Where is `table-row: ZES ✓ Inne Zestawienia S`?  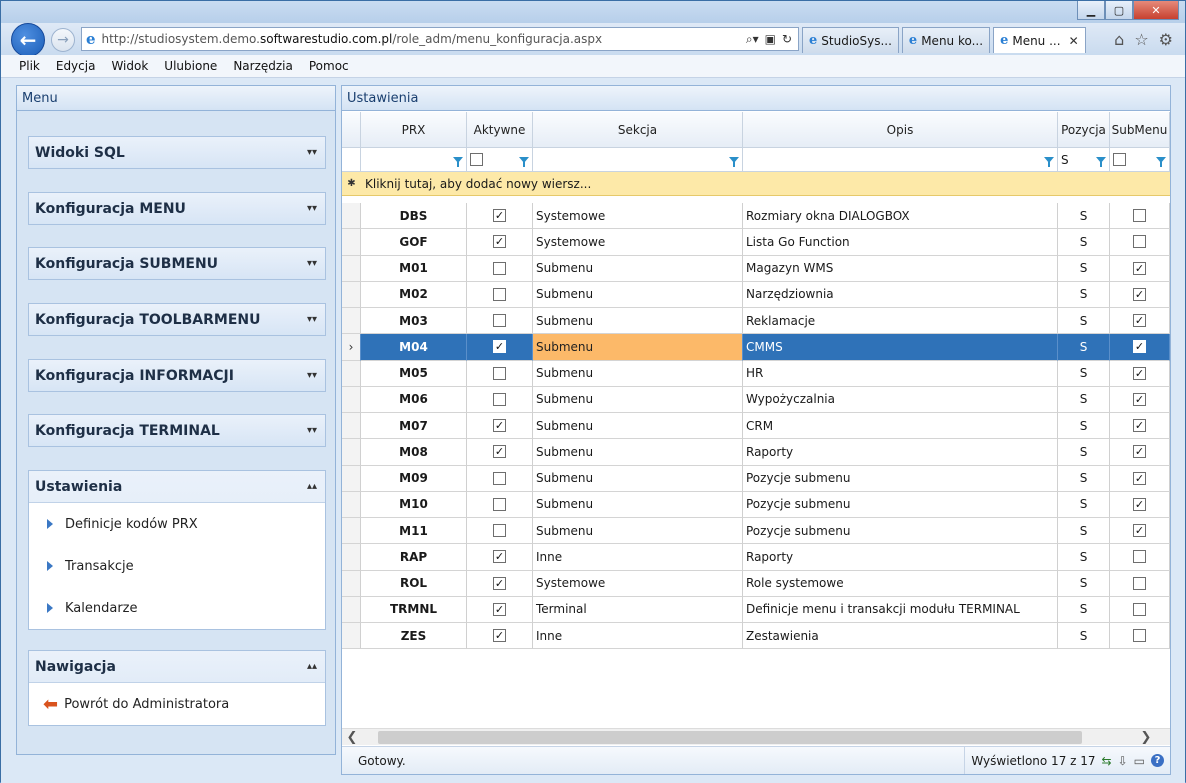 table-row: ZES ✓ Inne Zestawienia S is located at coordinates (756, 636).